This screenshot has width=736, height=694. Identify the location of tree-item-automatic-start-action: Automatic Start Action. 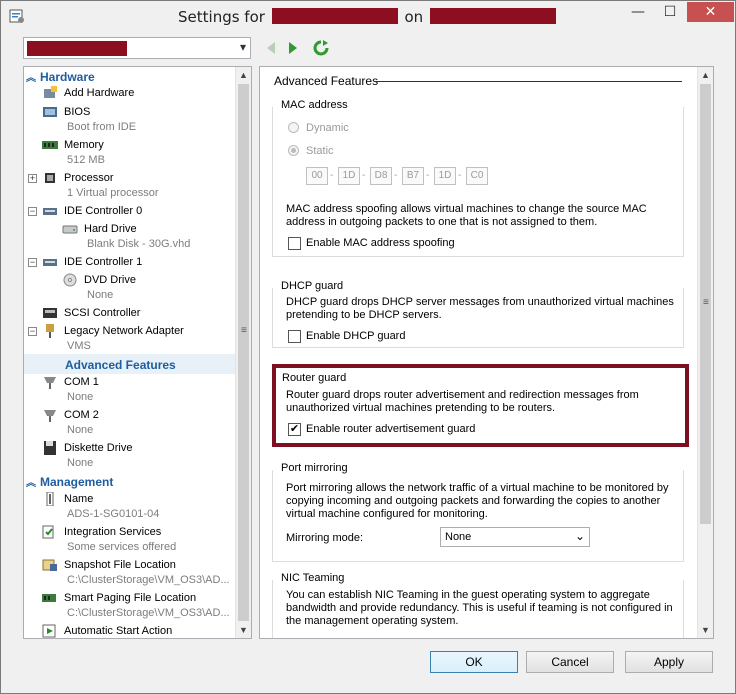
(130, 630).